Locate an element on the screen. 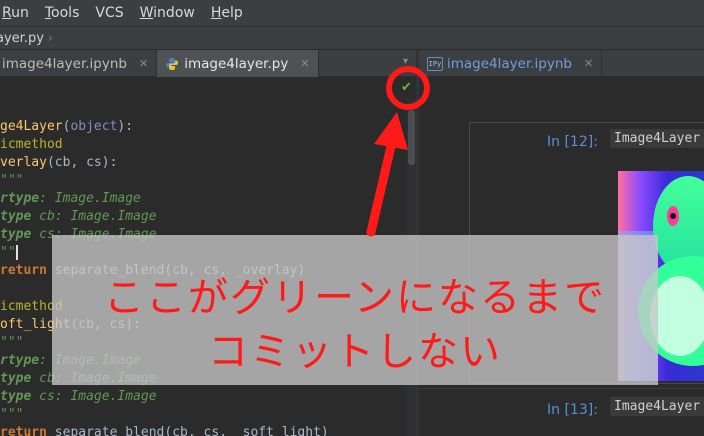 The height and width of the screenshot is (436, 704). tab-label: image4layer.py is located at coordinates (236, 63).